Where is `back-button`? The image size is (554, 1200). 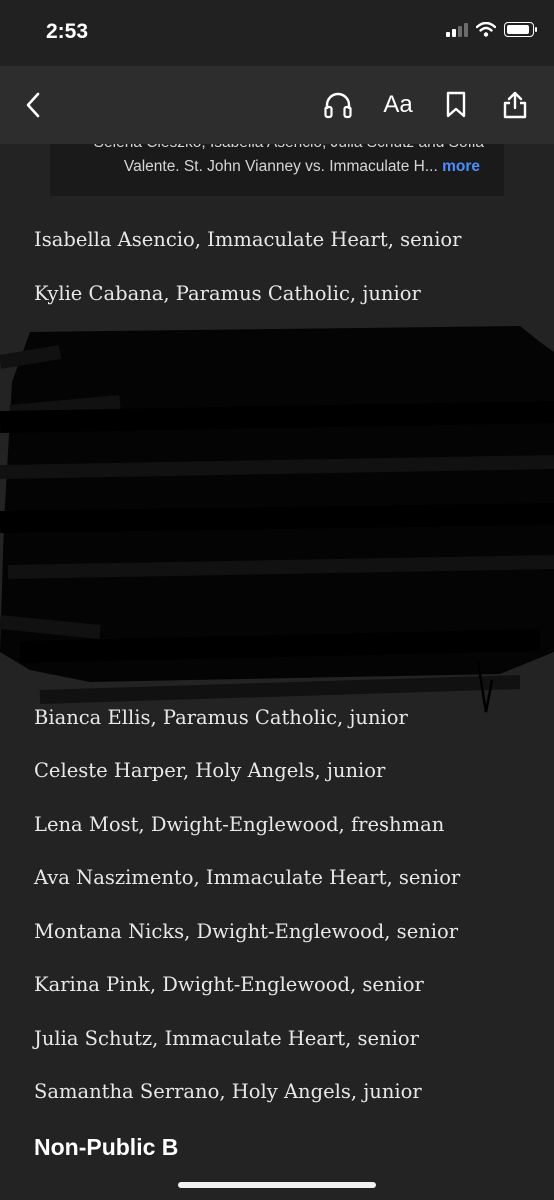
back-button is located at coordinates (33, 105).